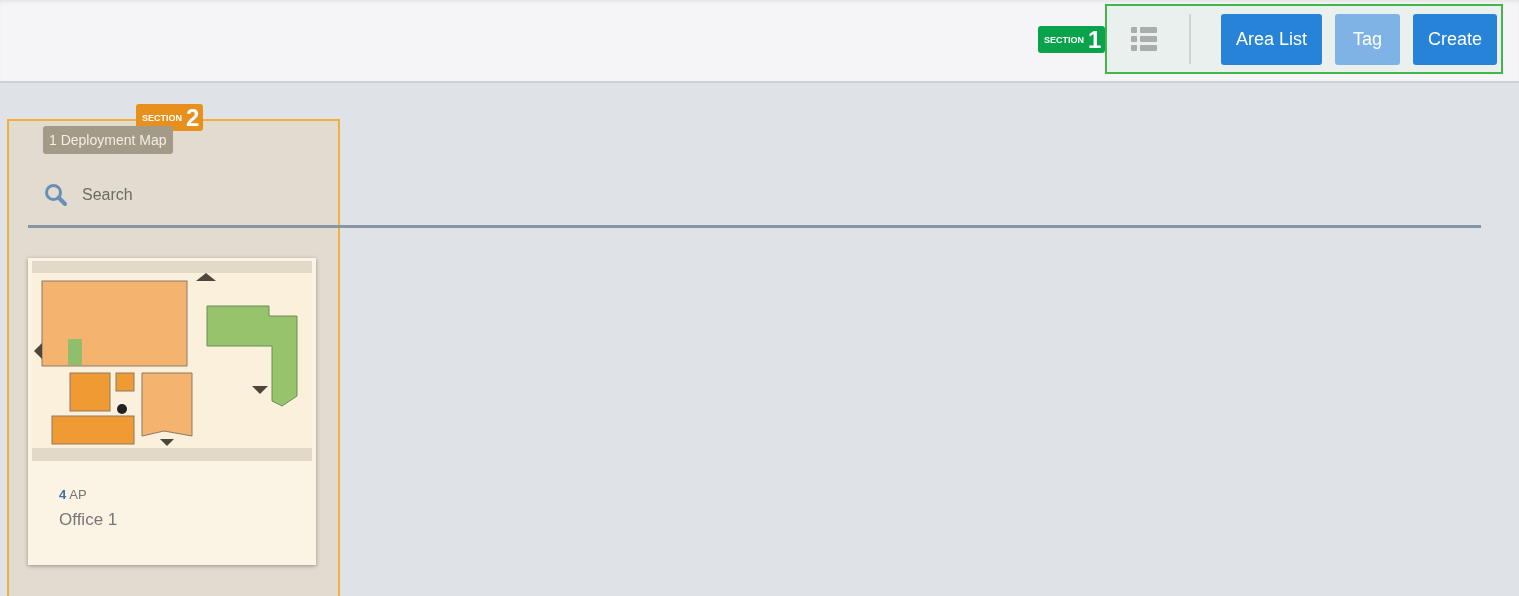  I want to click on map-name: Office 1, so click(89, 520).